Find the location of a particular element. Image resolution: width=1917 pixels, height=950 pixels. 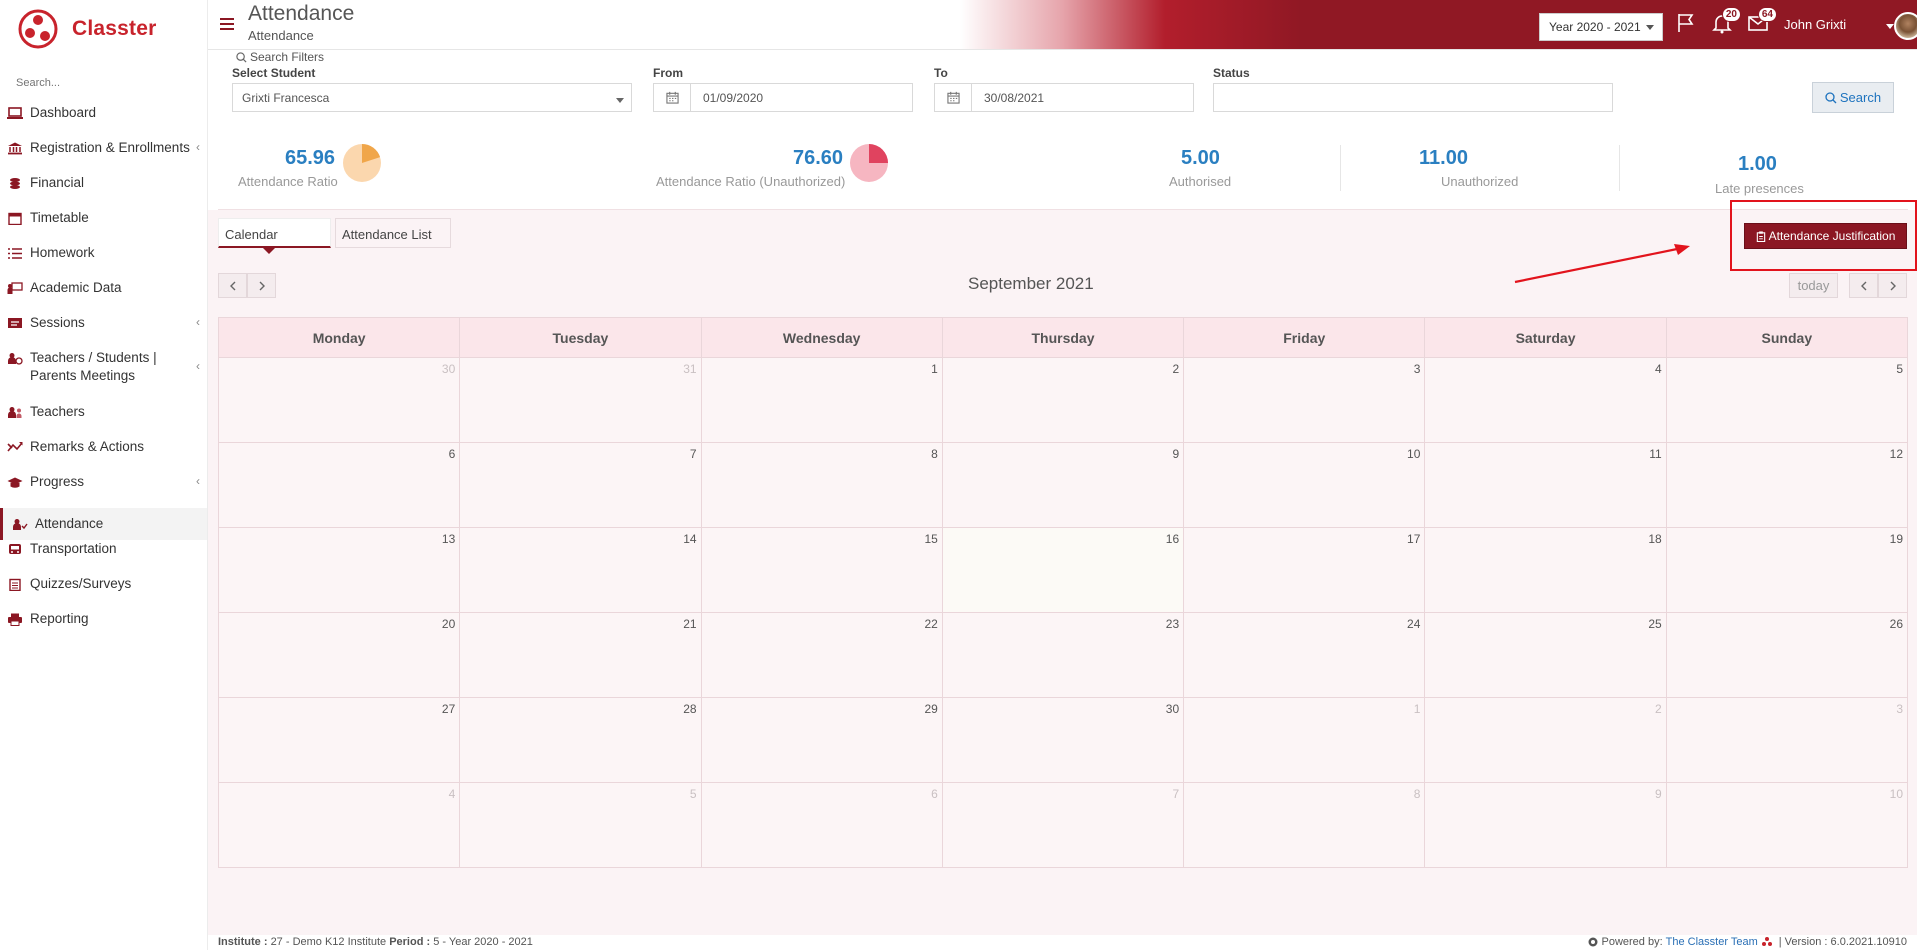

sidebar-item-attendance: Attendance is located at coordinates (103, 524).